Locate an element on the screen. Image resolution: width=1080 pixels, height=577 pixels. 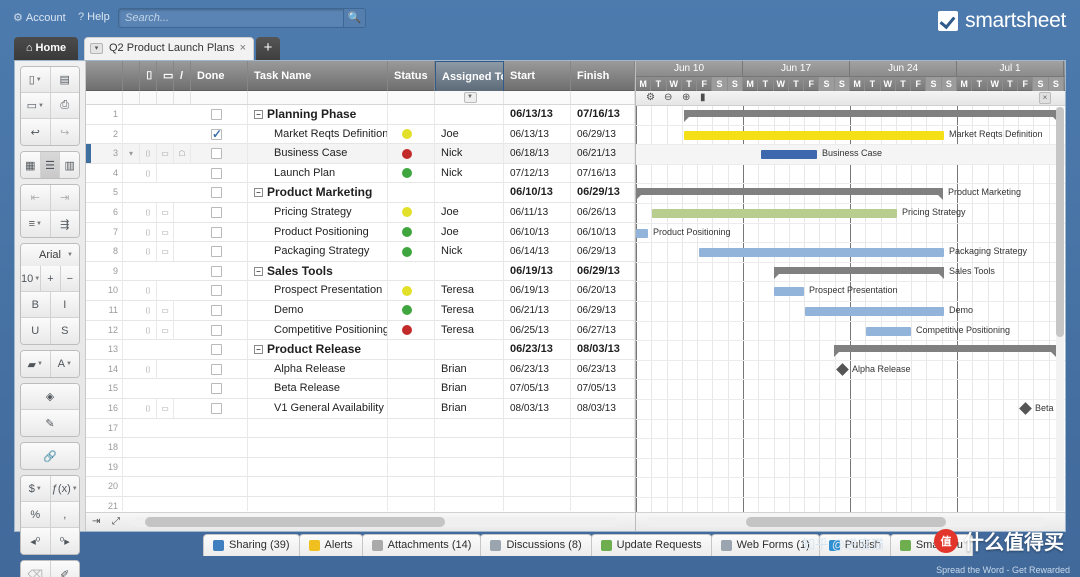
link-icon: 🔗 is located at coordinates (50, 456).